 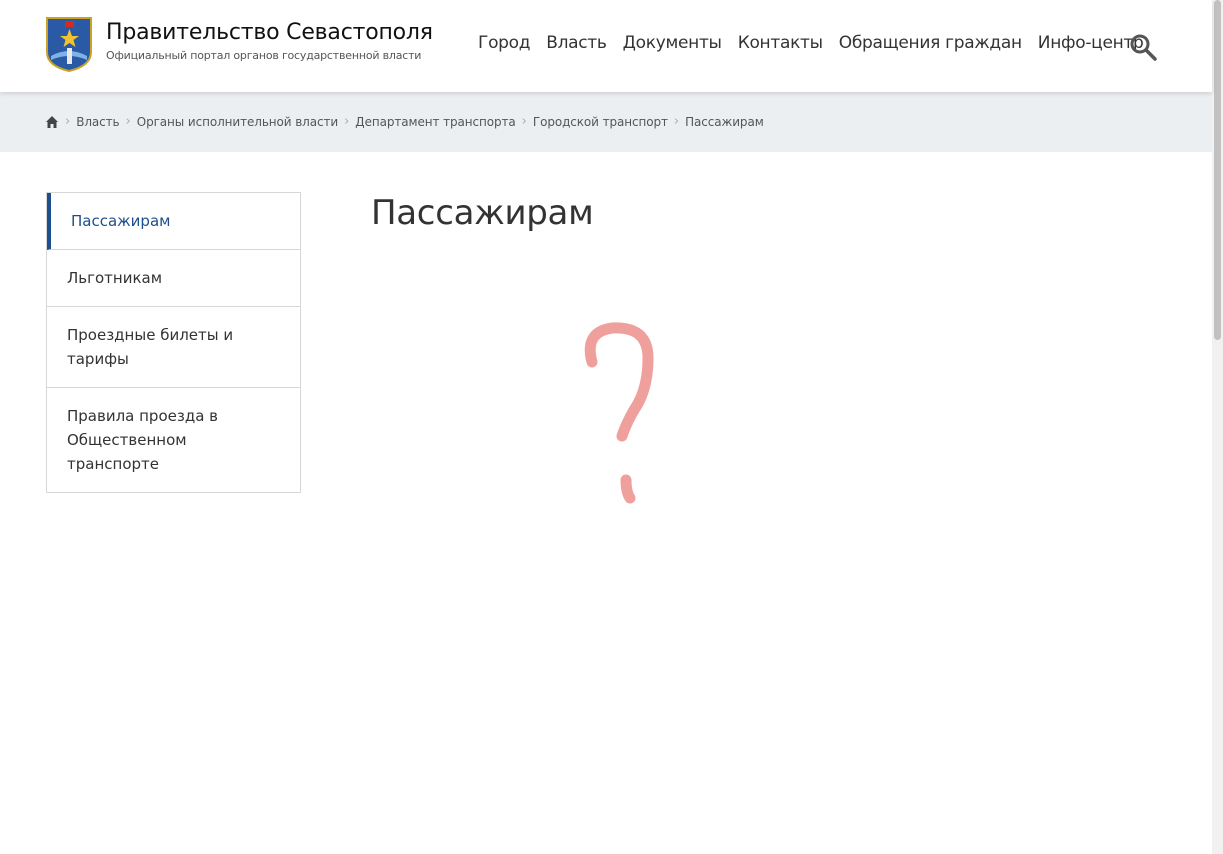 What do you see at coordinates (173, 221) in the screenshot?
I see `sidebar-item-passengers: Пассажирам` at bounding box center [173, 221].